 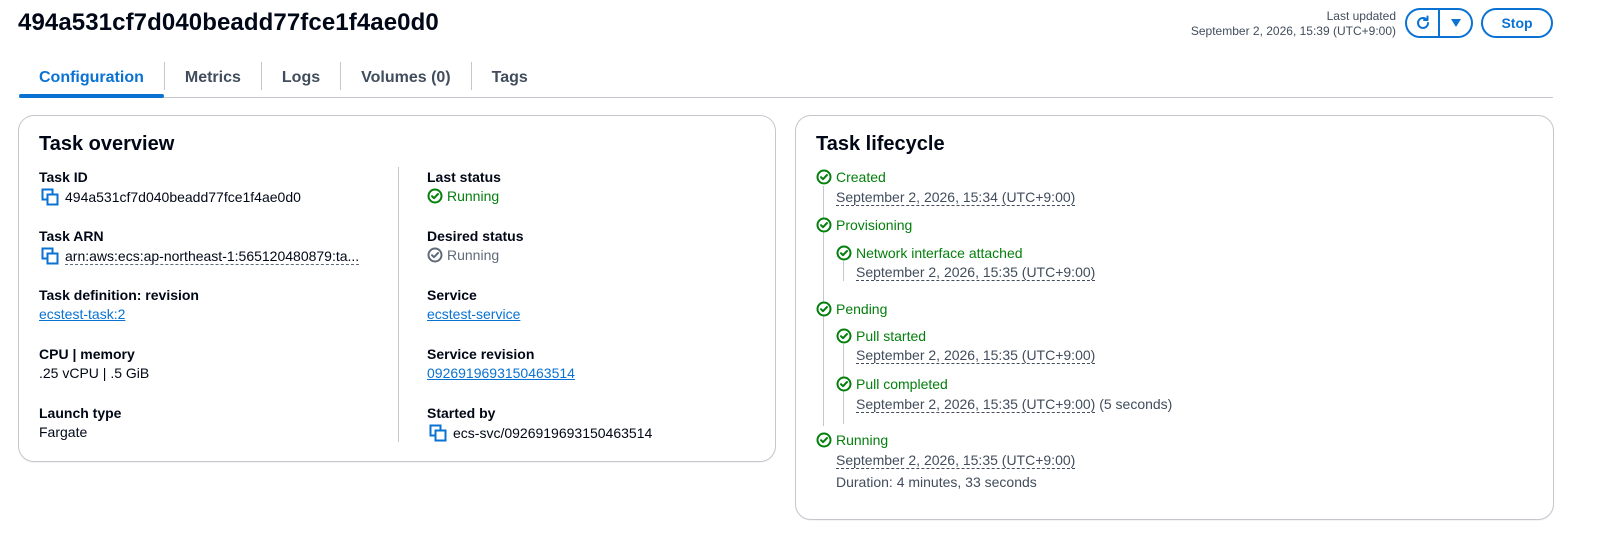 What do you see at coordinates (902, 384) in the screenshot?
I see `lifecycle-pull-completed-label: Pull completed` at bounding box center [902, 384].